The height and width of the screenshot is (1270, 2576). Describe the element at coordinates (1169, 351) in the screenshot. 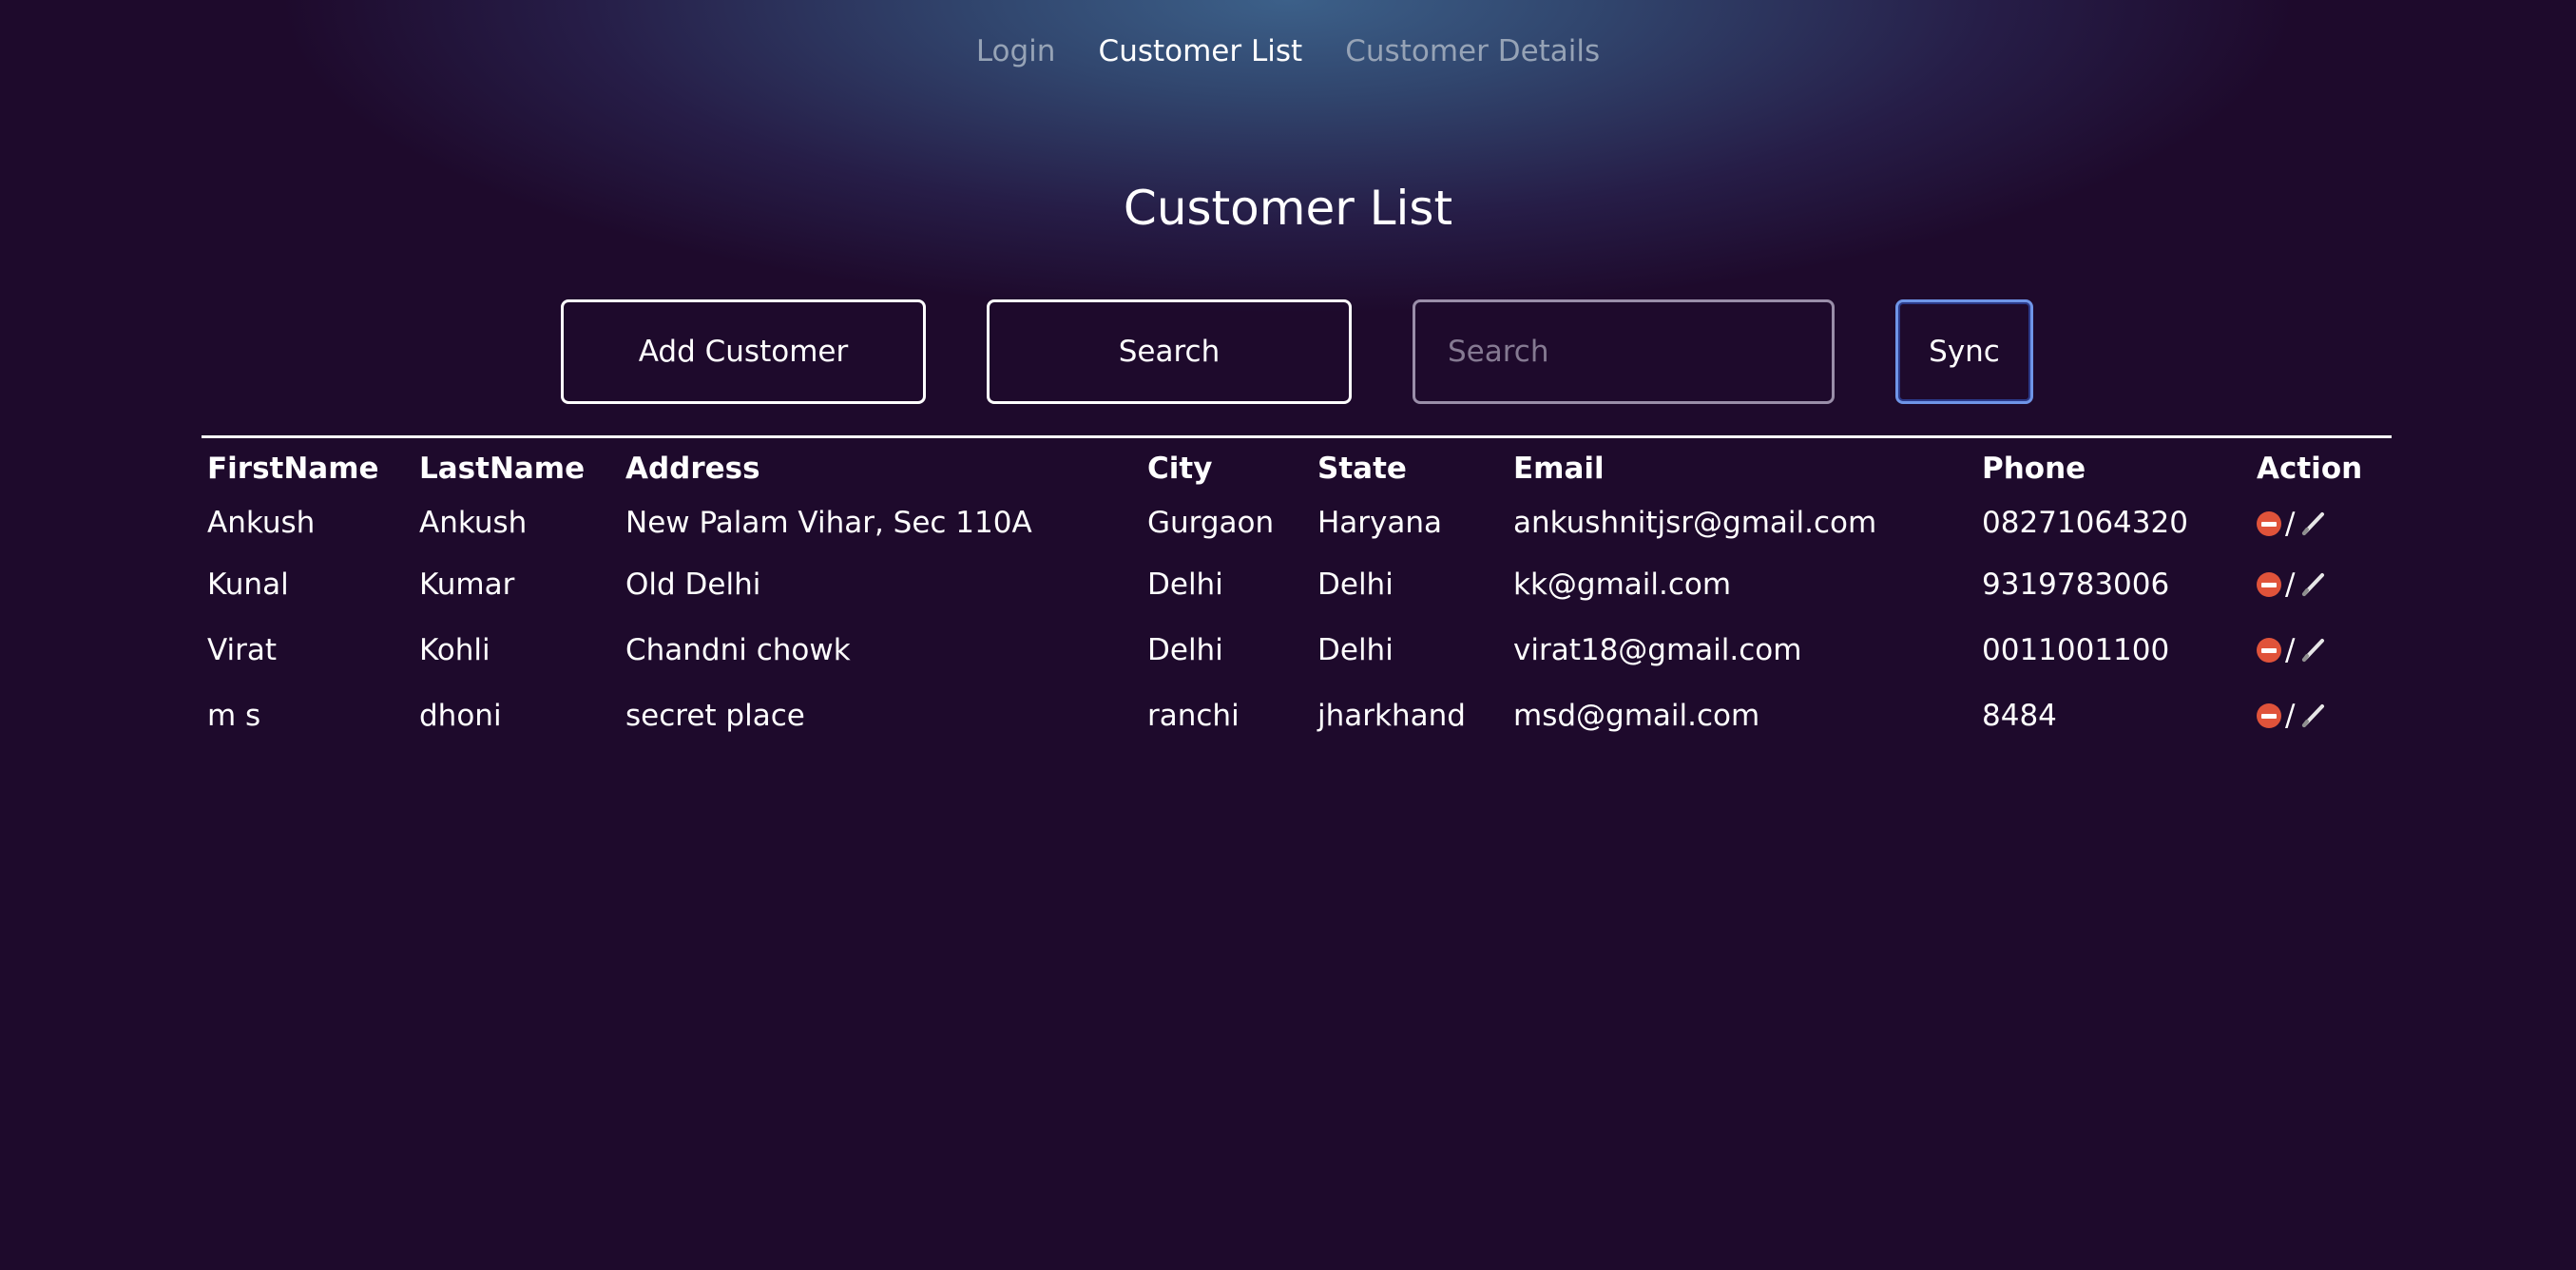

I see `search-button: Search` at that location.